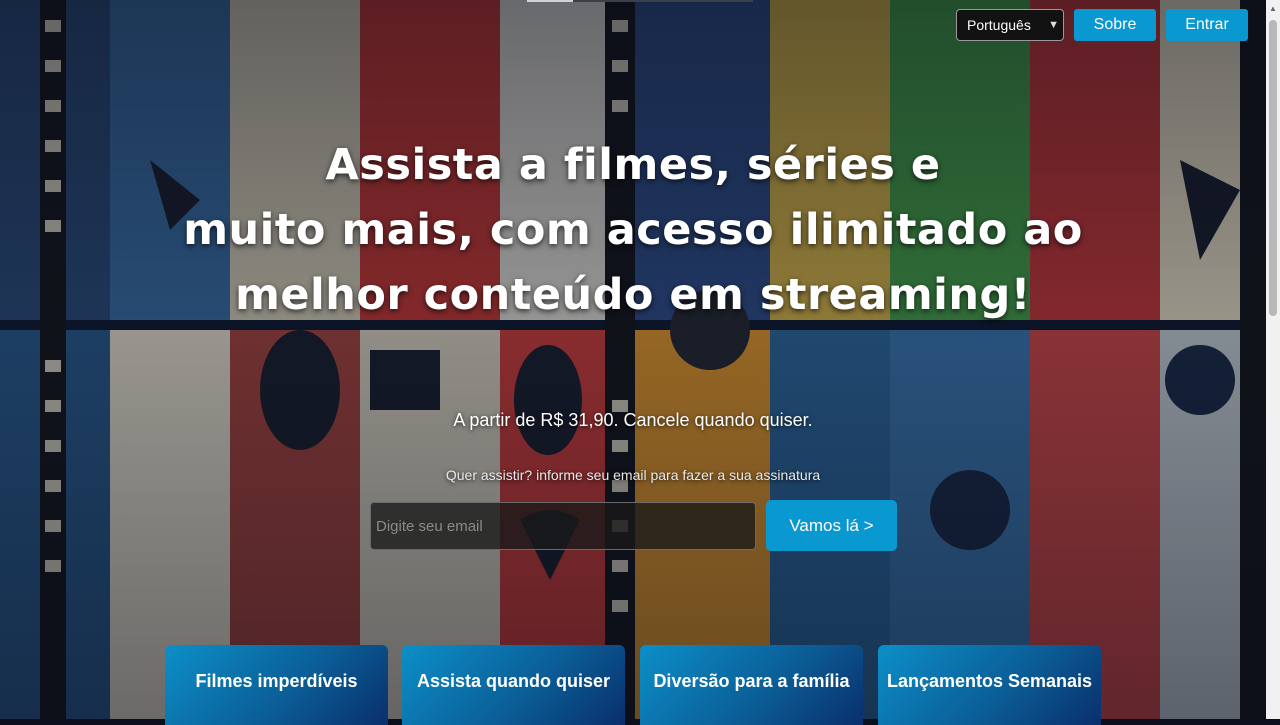 The width and height of the screenshot is (1280, 725). What do you see at coordinates (1115, 25) in the screenshot?
I see `about-button: Sobre` at bounding box center [1115, 25].